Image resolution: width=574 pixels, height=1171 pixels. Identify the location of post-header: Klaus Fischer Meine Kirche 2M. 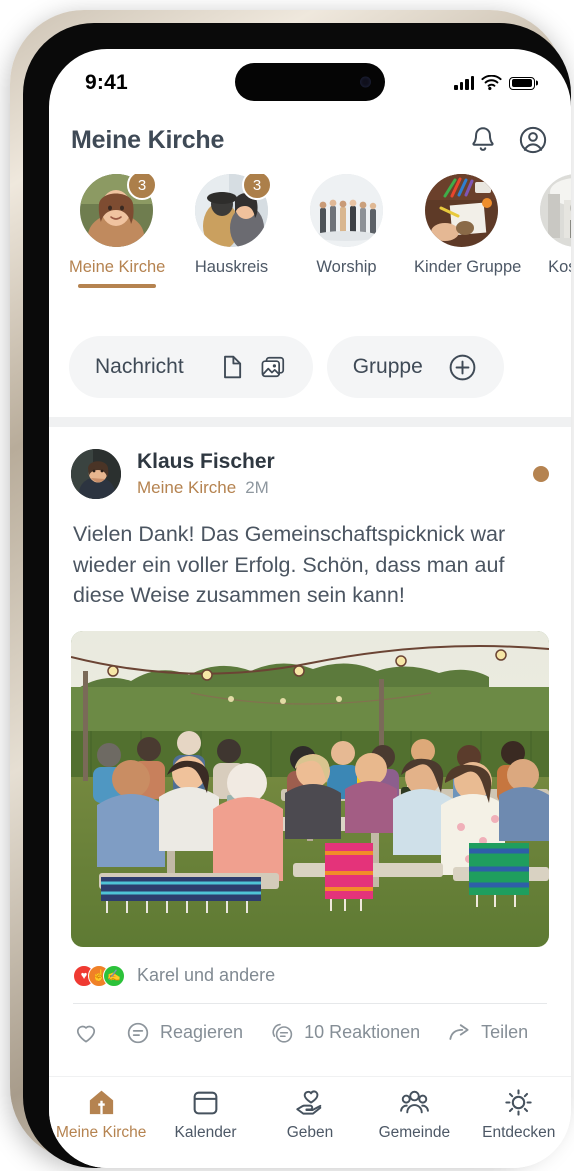
(310, 463).